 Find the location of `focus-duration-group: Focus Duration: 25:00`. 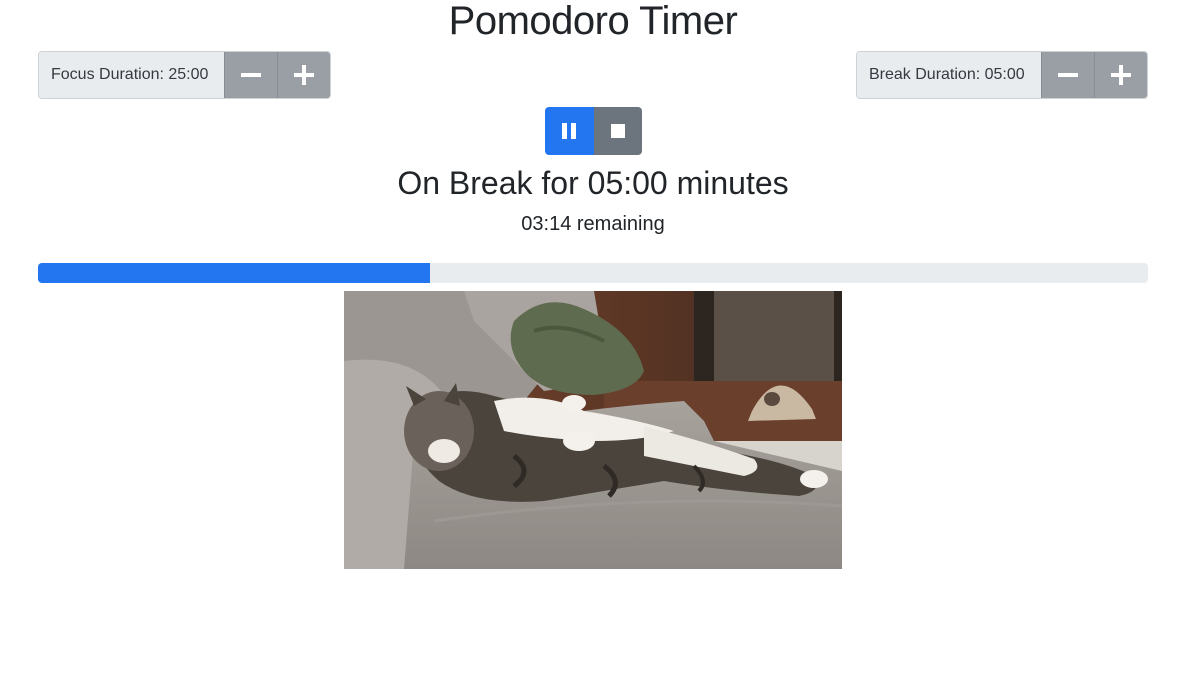

focus-duration-group: Focus Duration: 25:00 is located at coordinates (184, 75).